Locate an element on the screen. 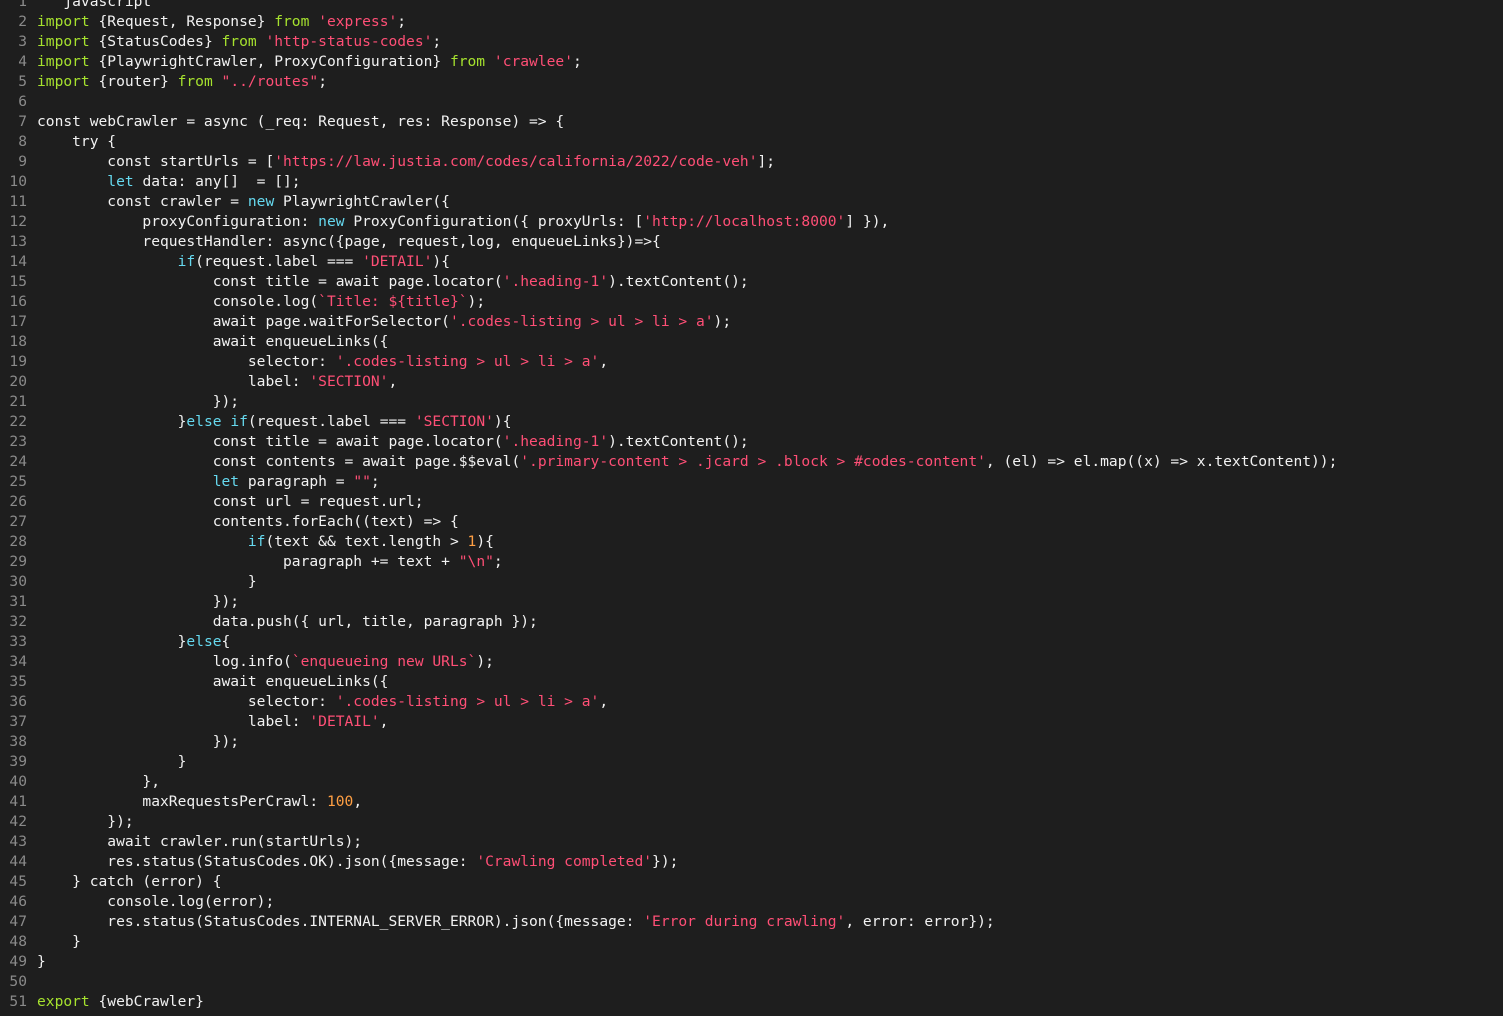  code-line: 42 }); is located at coordinates (751, 822).